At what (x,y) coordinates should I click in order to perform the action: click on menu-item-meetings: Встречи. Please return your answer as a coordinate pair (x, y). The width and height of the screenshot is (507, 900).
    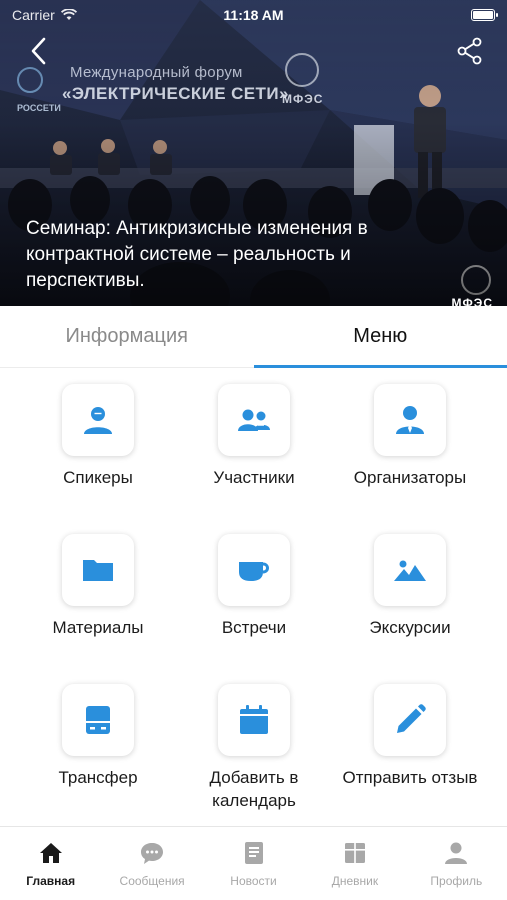
    Looking at the image, I should click on (254, 586).